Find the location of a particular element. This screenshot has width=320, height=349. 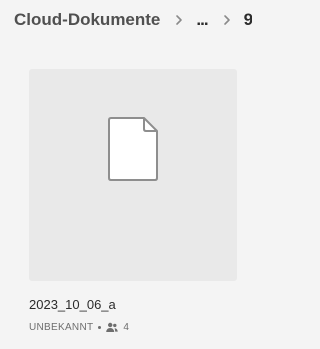

file-meta: UNBEKANNT 4 is located at coordinates (79, 327).